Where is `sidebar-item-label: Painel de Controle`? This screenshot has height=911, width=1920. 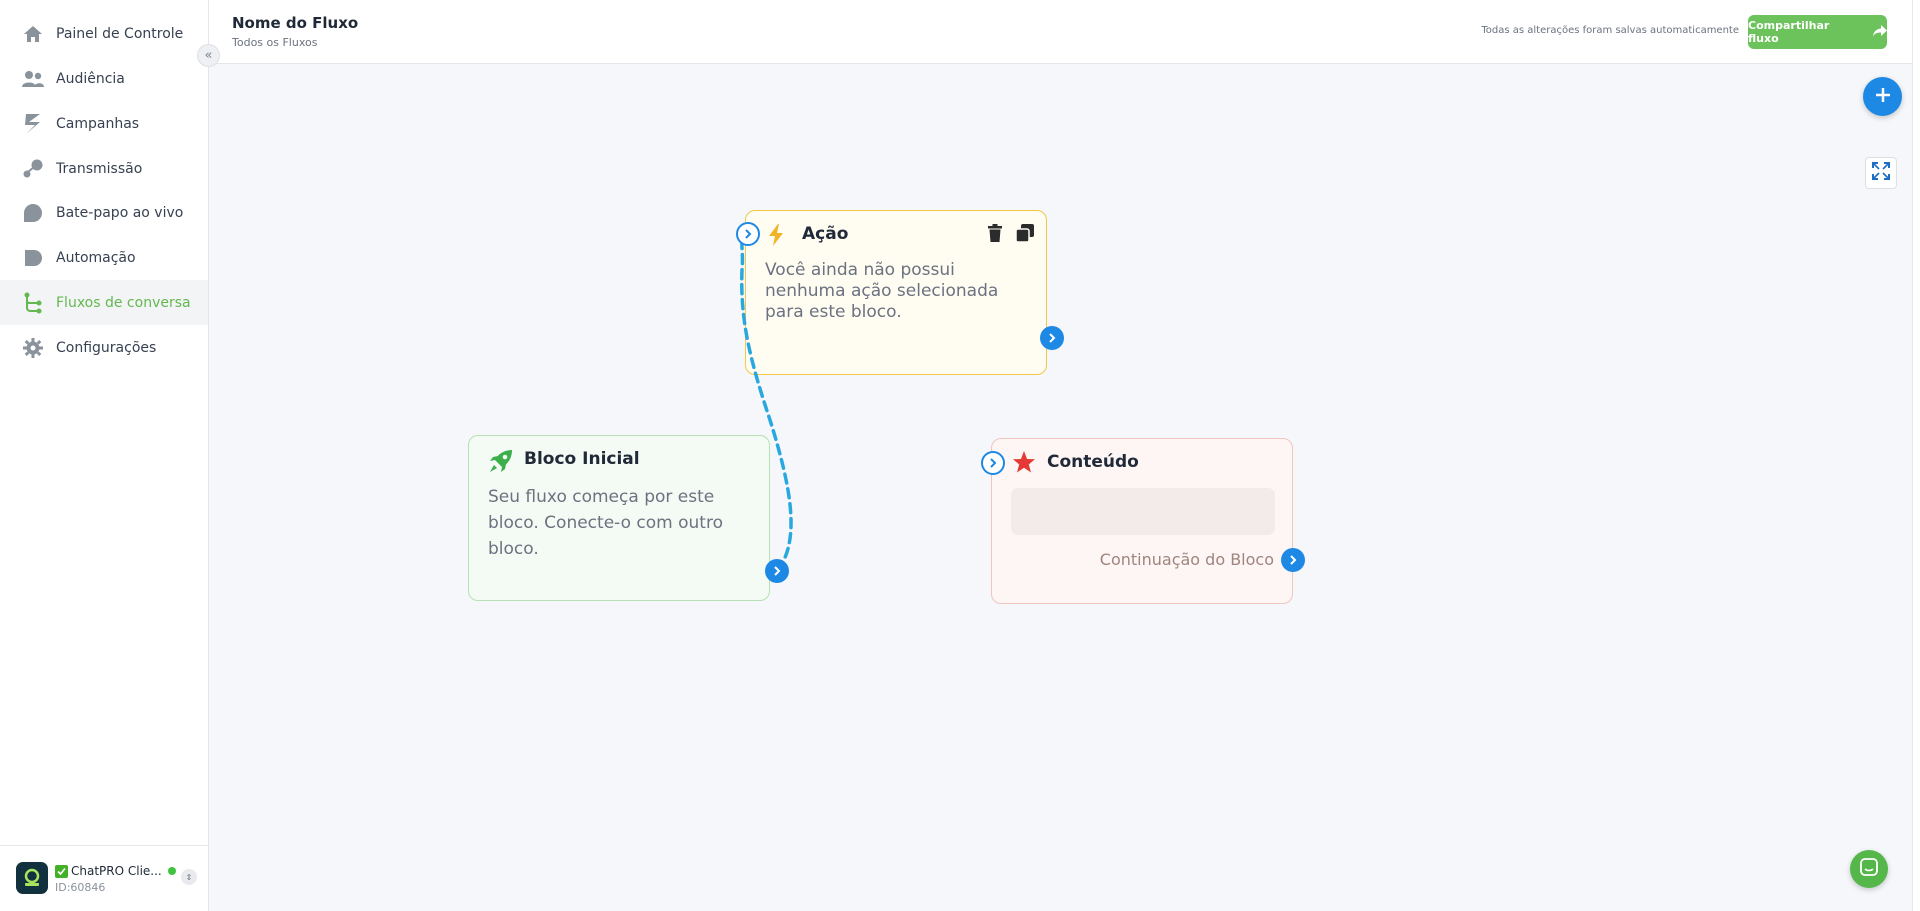 sidebar-item-label: Painel de Controle is located at coordinates (120, 33).